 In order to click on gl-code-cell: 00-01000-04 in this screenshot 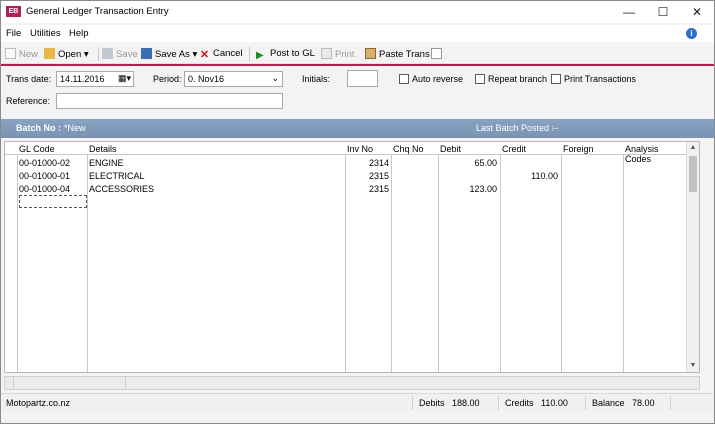, I will do `click(44, 189)`.